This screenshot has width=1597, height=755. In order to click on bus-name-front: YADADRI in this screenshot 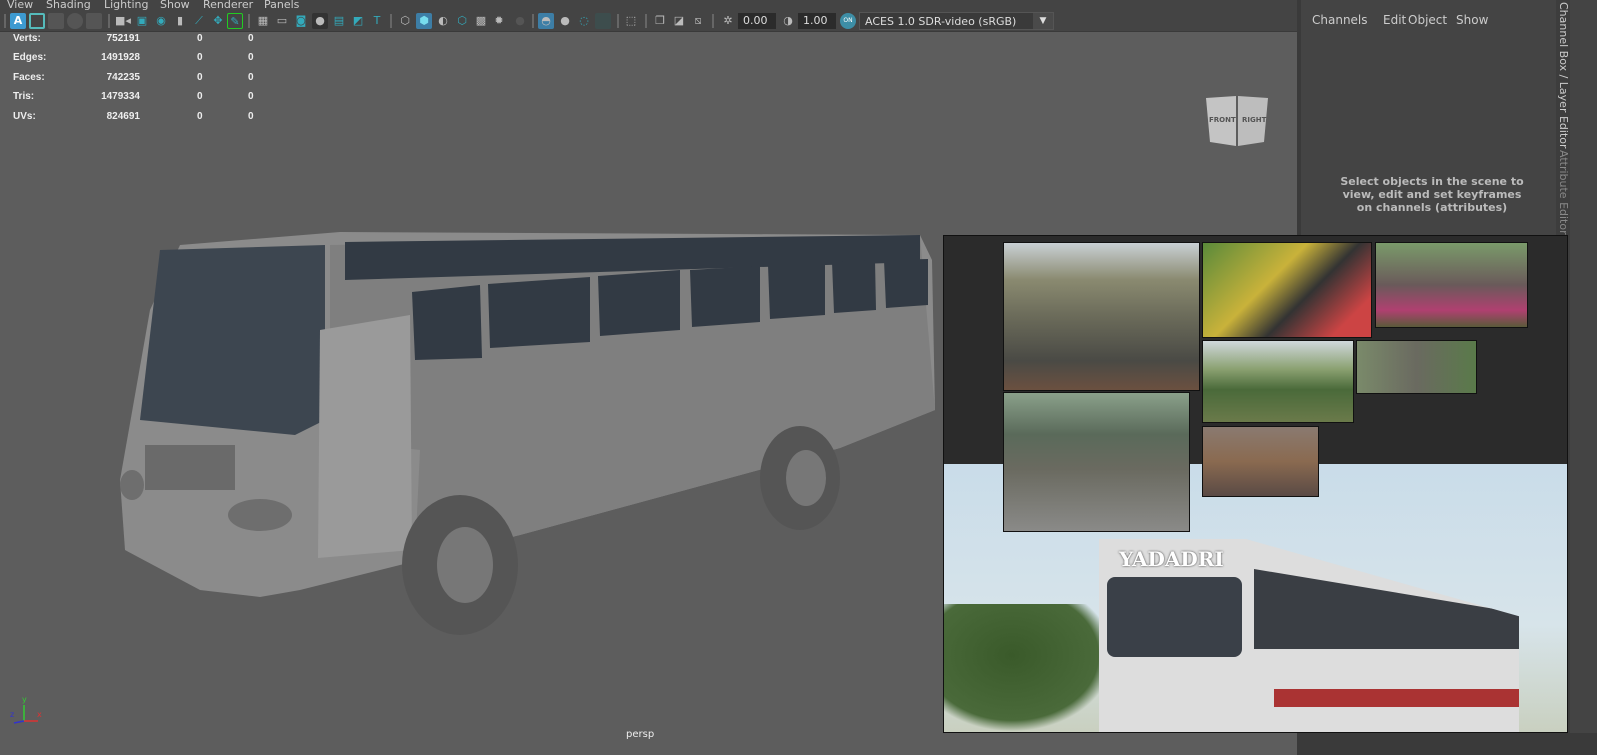, I will do `click(1171, 559)`.